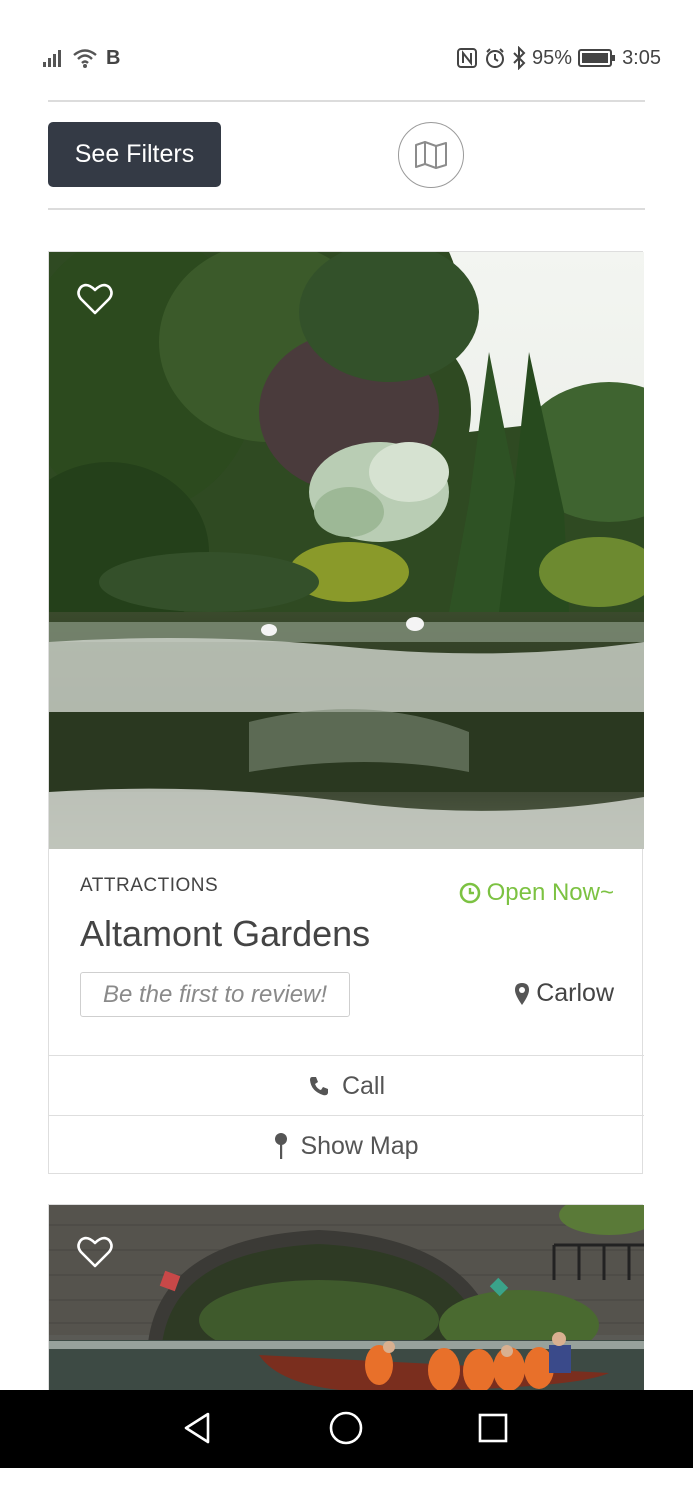 Image resolution: width=693 pixels, height=1500 pixels. I want to click on call-button: Call, so click(346, 1085).